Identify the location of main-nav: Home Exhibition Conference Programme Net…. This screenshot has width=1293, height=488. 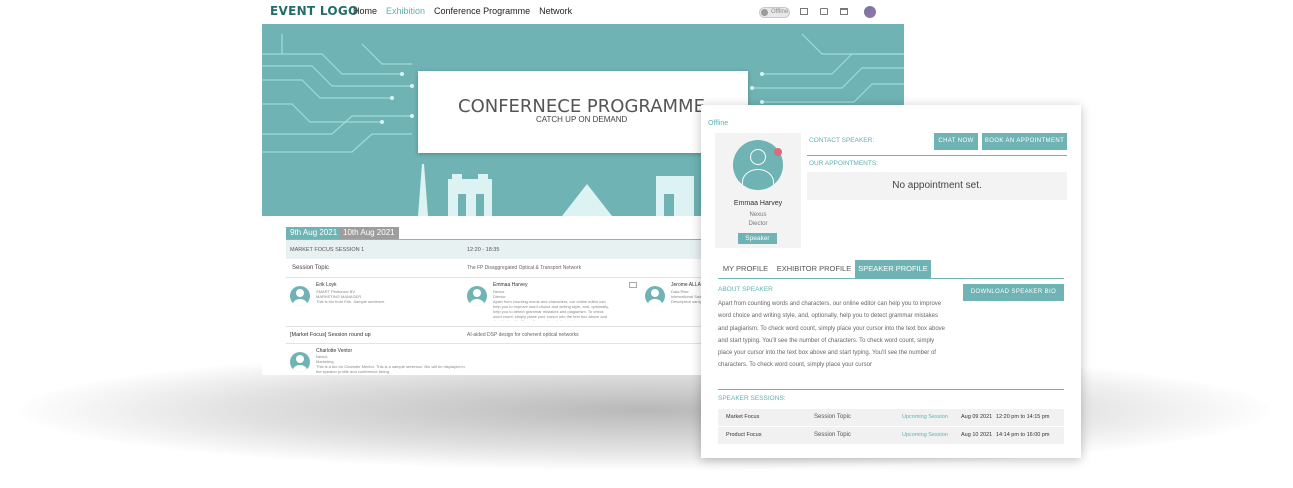
(462, 11).